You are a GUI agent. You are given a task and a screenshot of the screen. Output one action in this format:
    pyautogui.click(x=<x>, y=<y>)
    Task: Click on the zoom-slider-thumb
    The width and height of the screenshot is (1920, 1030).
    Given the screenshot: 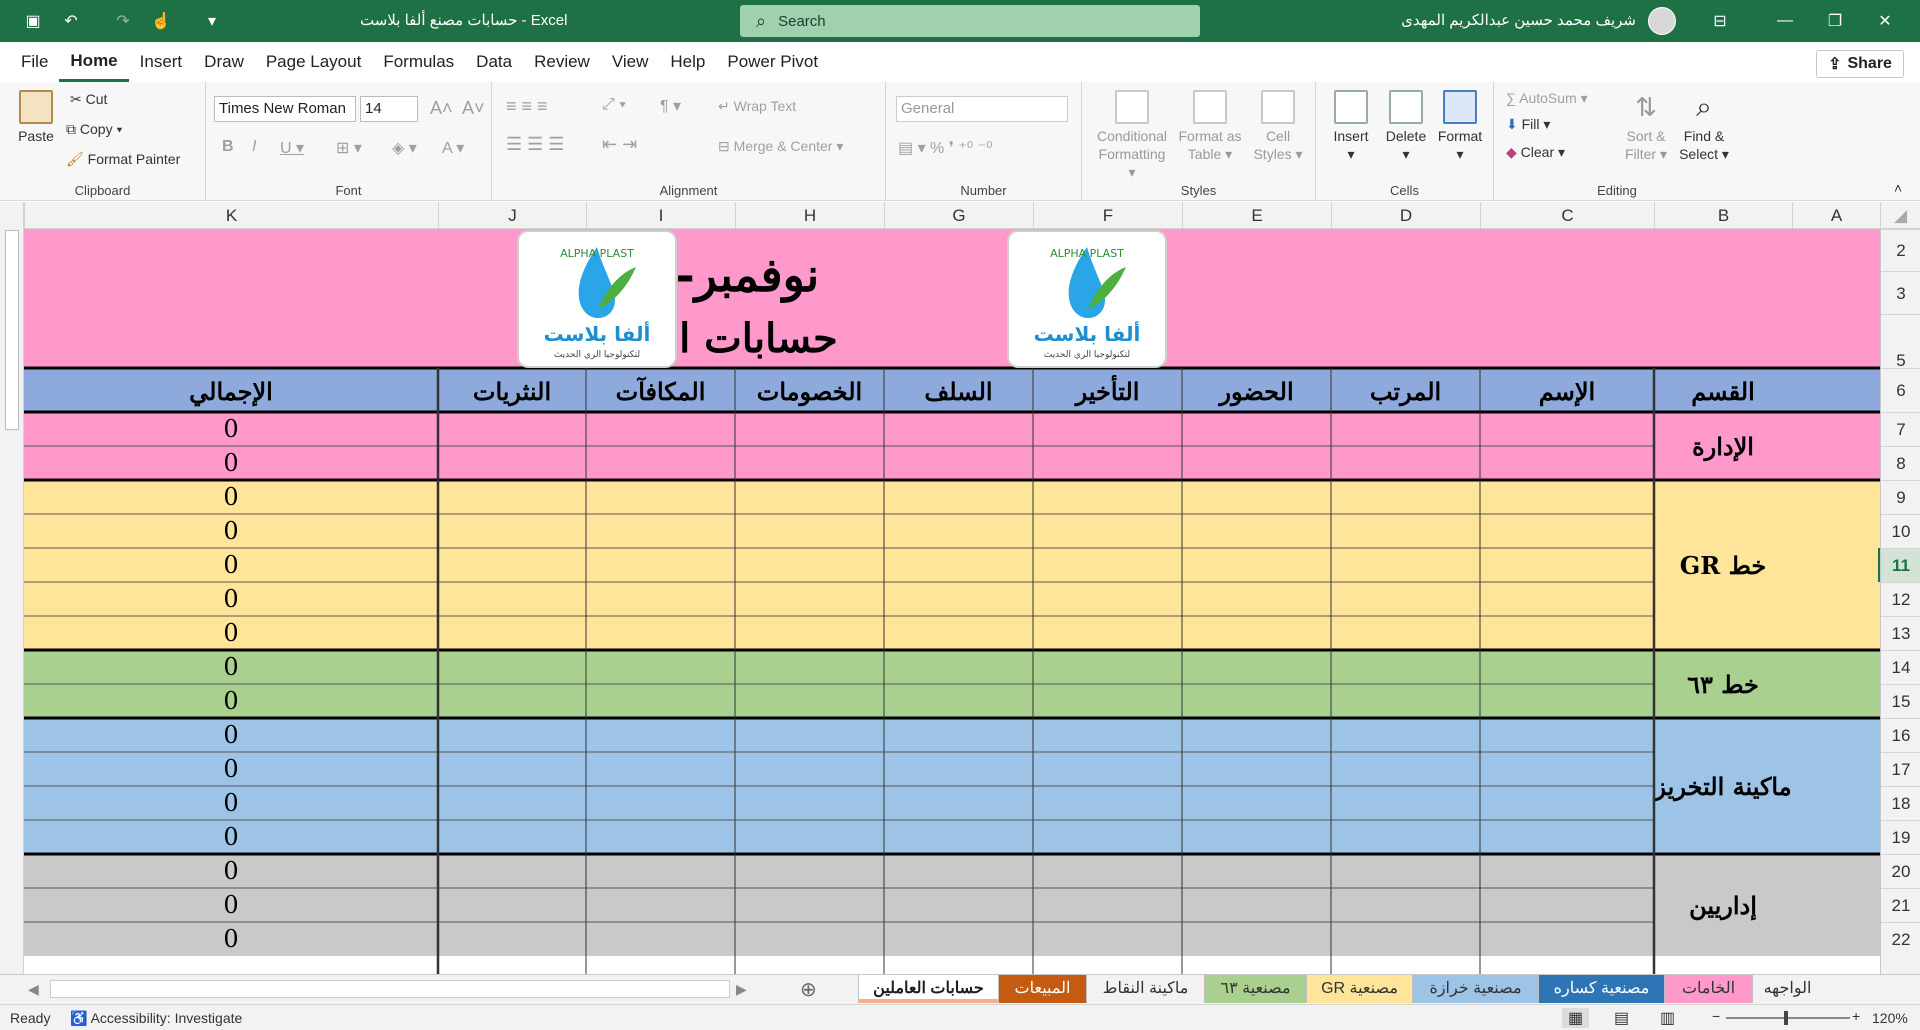 What is the action you would take?
    pyautogui.click(x=1786, y=1018)
    